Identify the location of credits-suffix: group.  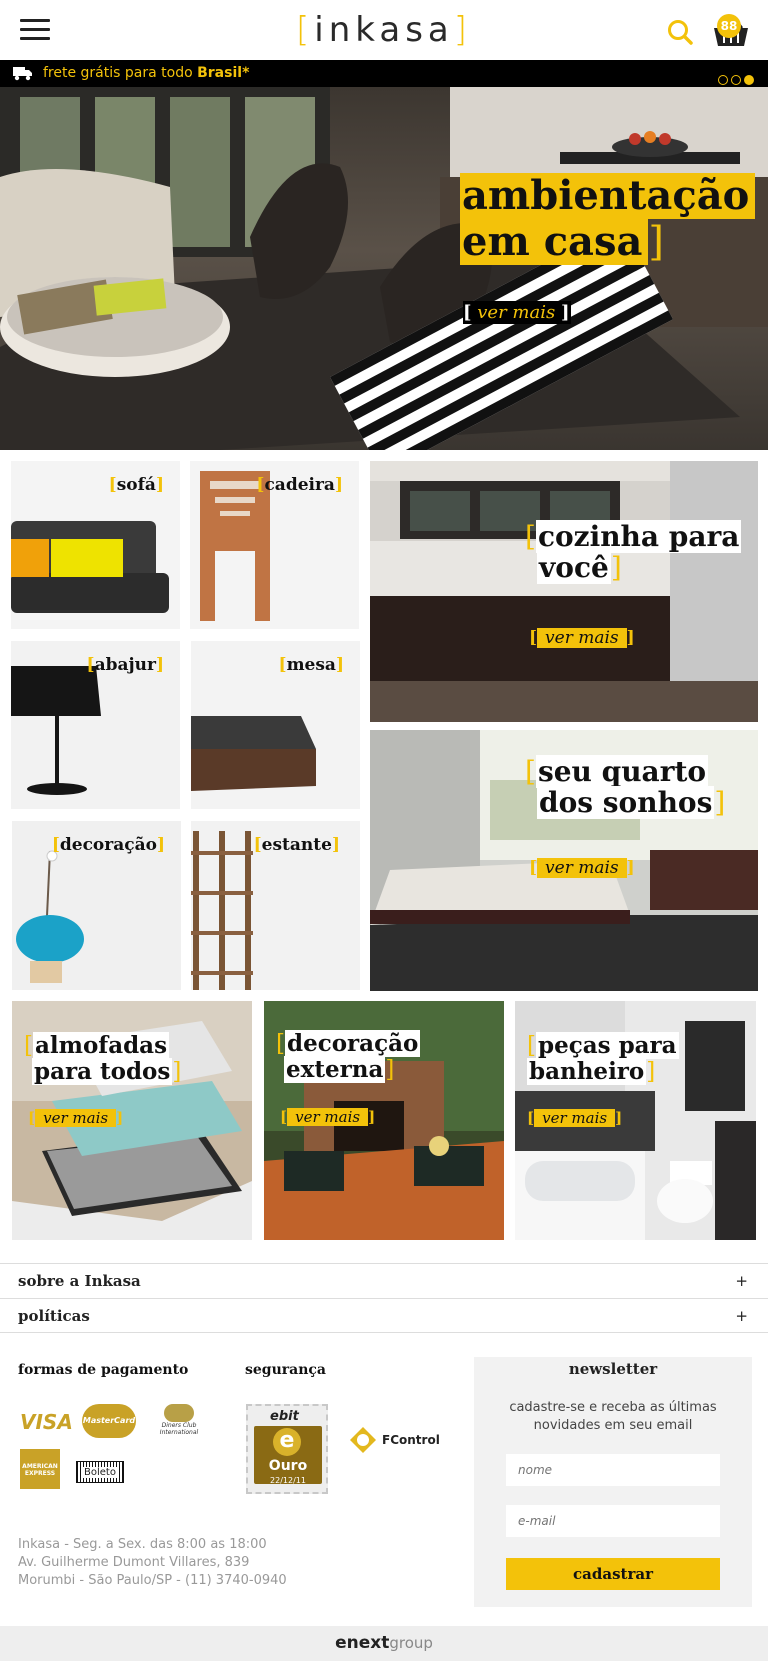
(411, 1643).